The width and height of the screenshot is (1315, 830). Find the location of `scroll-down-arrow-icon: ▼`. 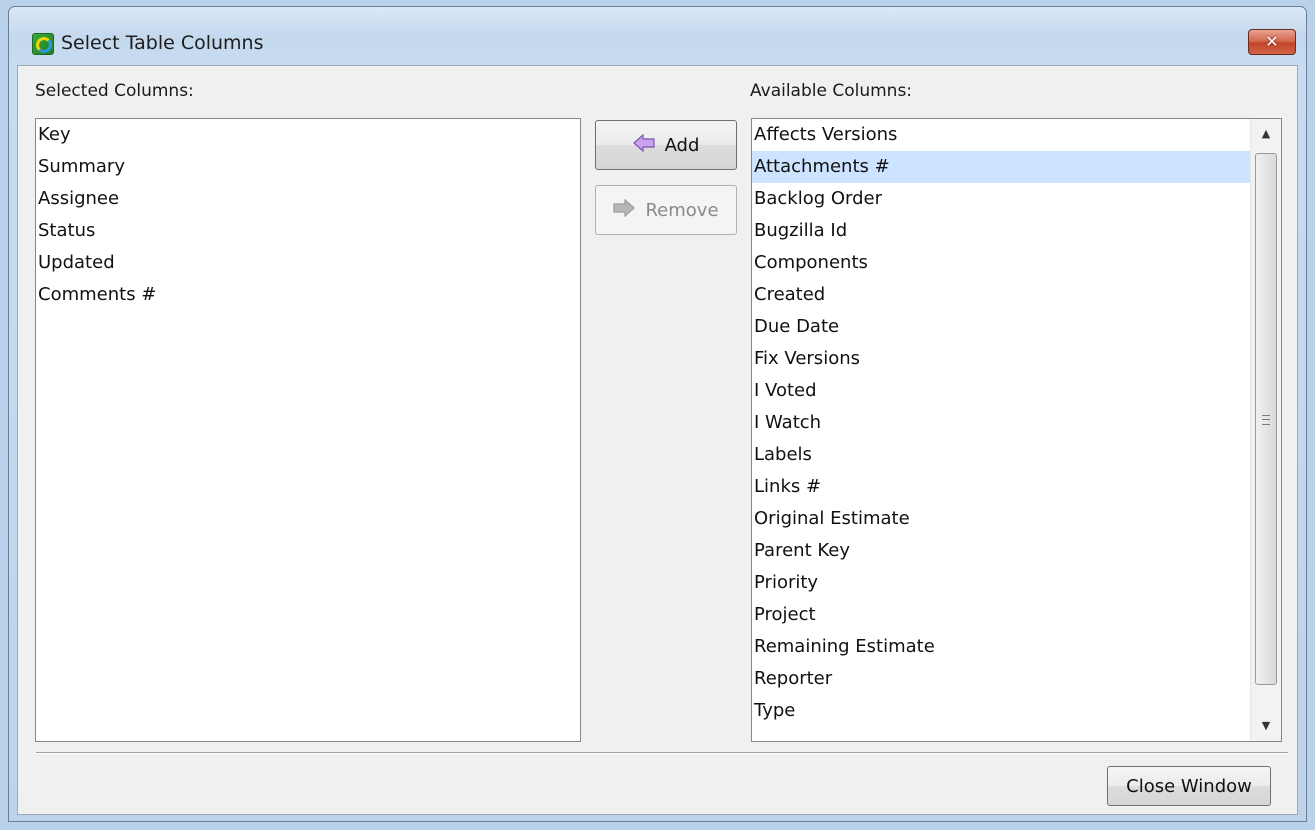

scroll-down-arrow-icon: ▼ is located at coordinates (1266, 726).